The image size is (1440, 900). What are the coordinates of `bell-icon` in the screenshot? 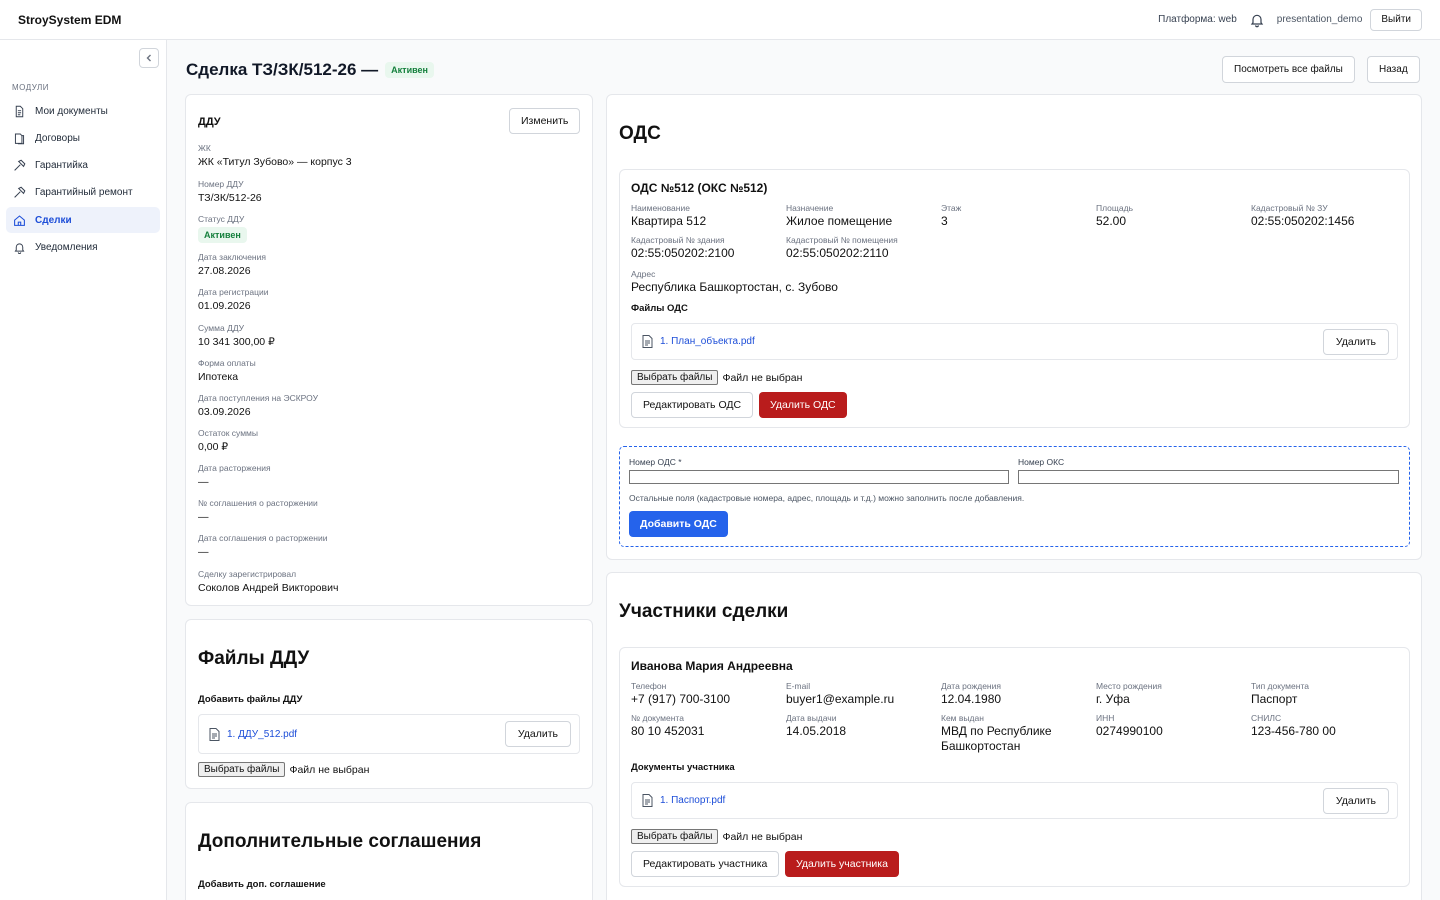 It's located at (1257, 20).